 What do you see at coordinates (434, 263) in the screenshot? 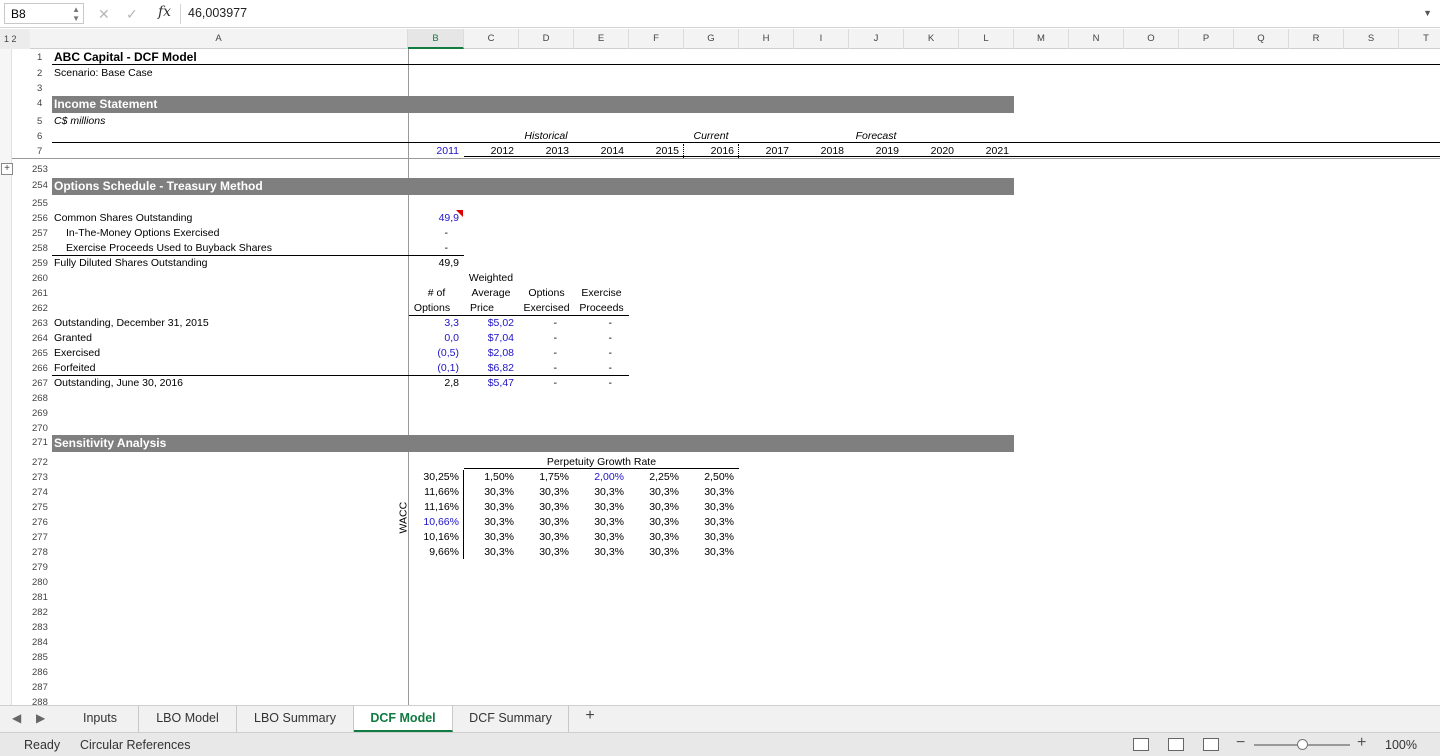
I see `diluted-shares-value: 49,9` at bounding box center [434, 263].